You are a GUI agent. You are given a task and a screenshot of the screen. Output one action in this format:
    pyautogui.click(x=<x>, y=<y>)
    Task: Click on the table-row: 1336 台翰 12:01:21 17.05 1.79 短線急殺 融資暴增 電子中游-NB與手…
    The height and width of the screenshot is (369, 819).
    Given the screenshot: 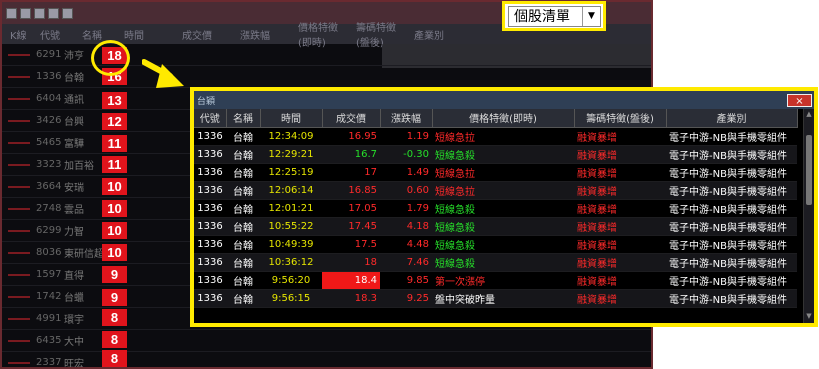 What is the action you would take?
    pyautogui.click(x=495, y=208)
    